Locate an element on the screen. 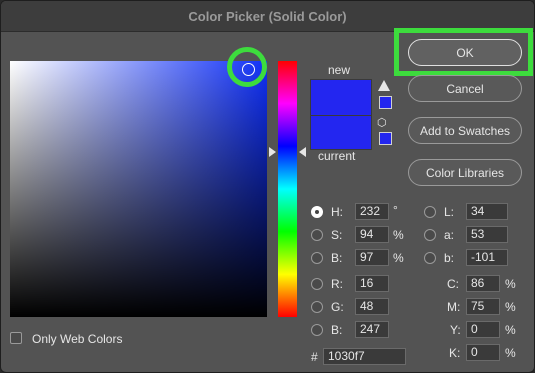 This screenshot has width=535, height=373. magenta-label: M: is located at coordinates (454, 307).